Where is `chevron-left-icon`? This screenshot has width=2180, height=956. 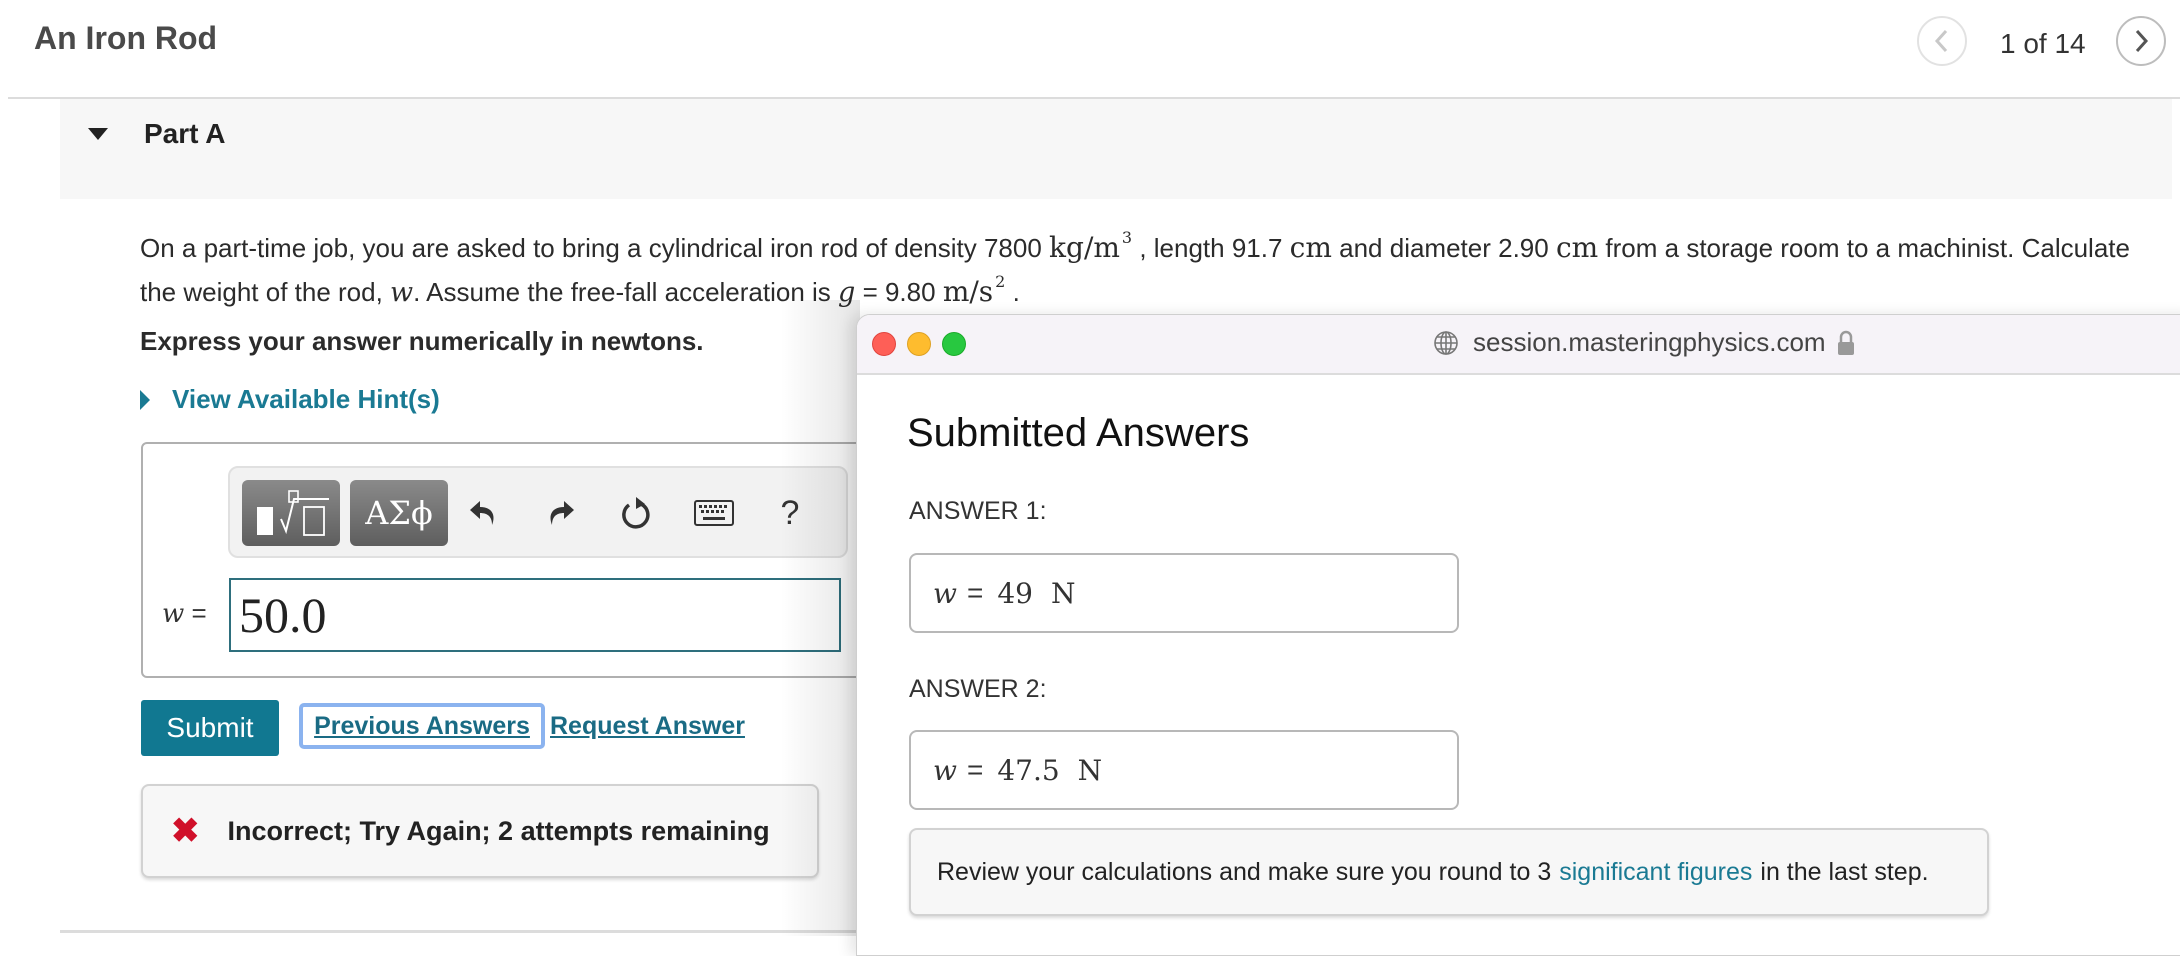 chevron-left-icon is located at coordinates (1941, 41).